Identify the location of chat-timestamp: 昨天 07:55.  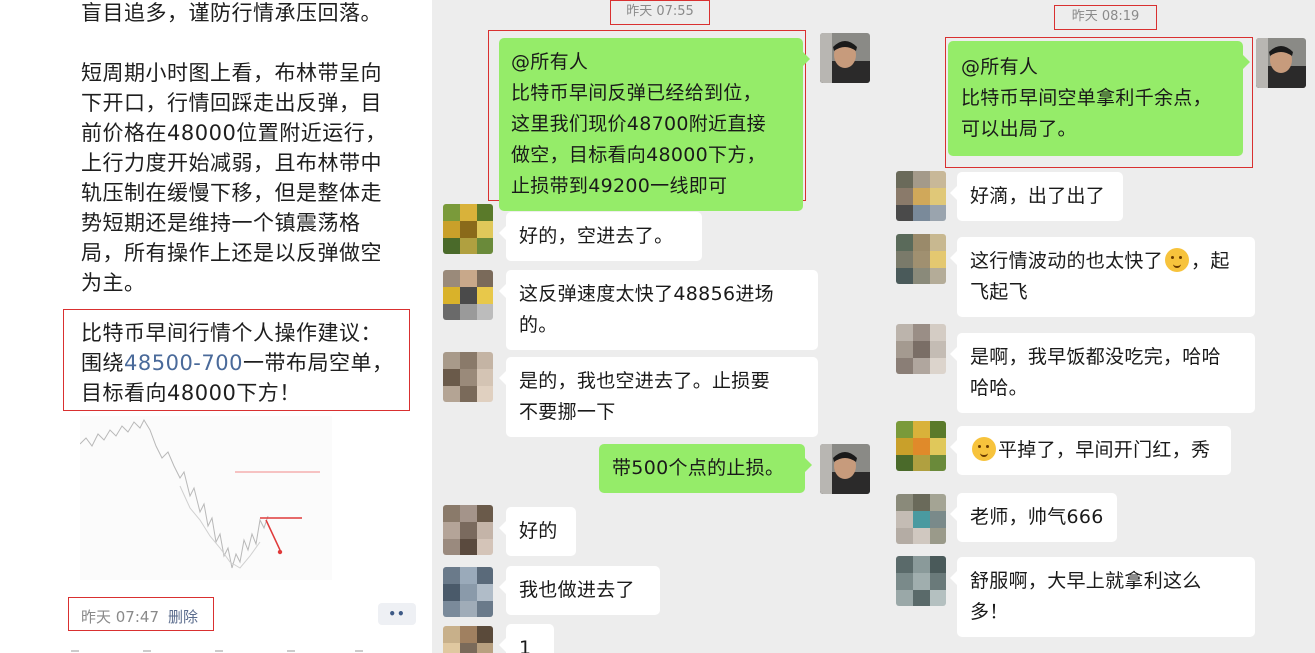
(660, 12).